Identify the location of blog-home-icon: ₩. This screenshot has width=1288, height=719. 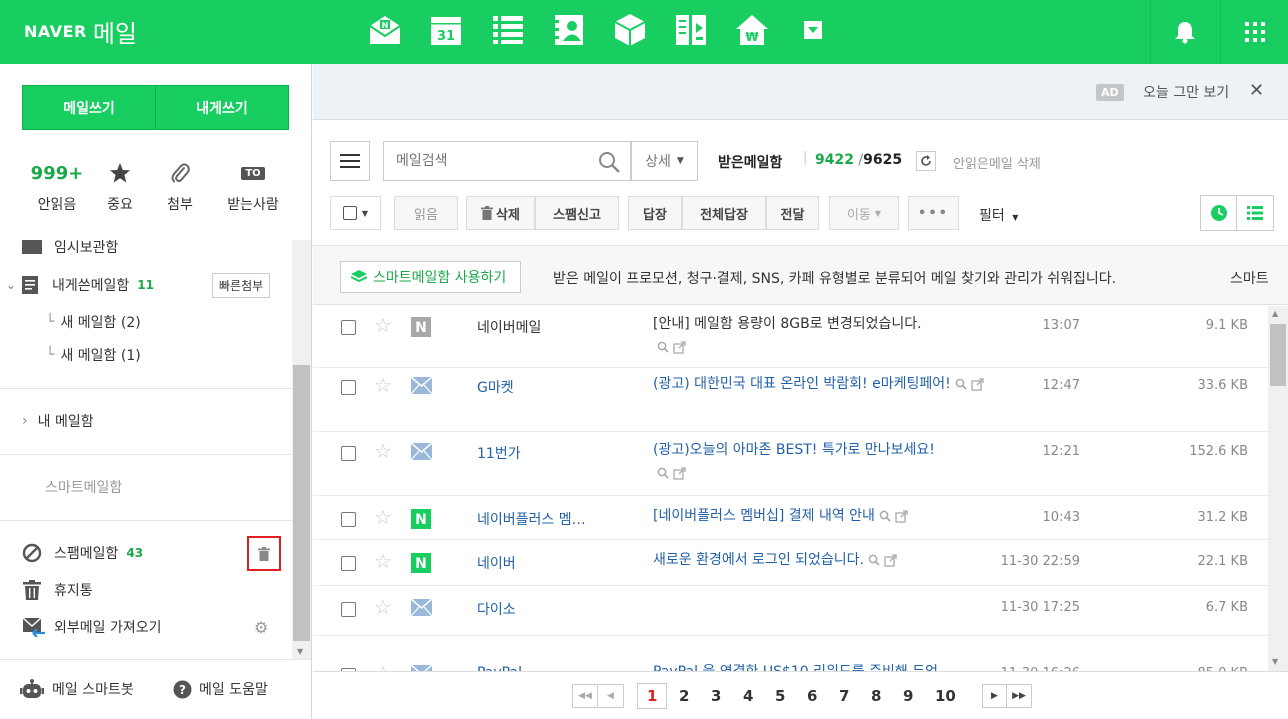
(752, 30).